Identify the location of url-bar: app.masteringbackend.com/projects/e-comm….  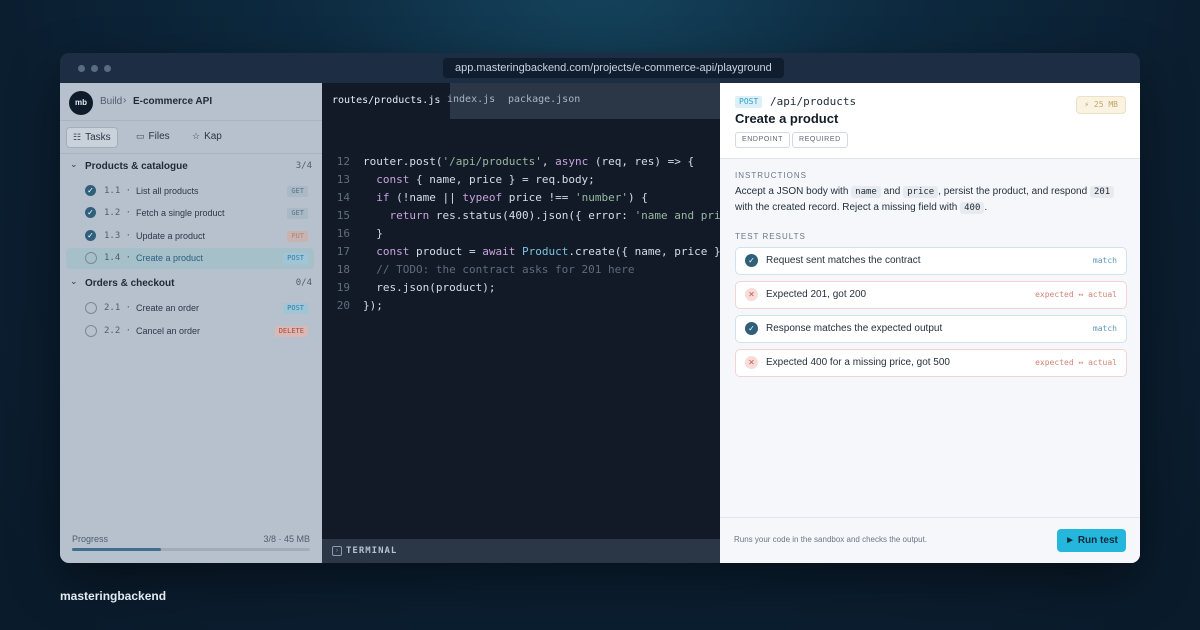
(613, 68).